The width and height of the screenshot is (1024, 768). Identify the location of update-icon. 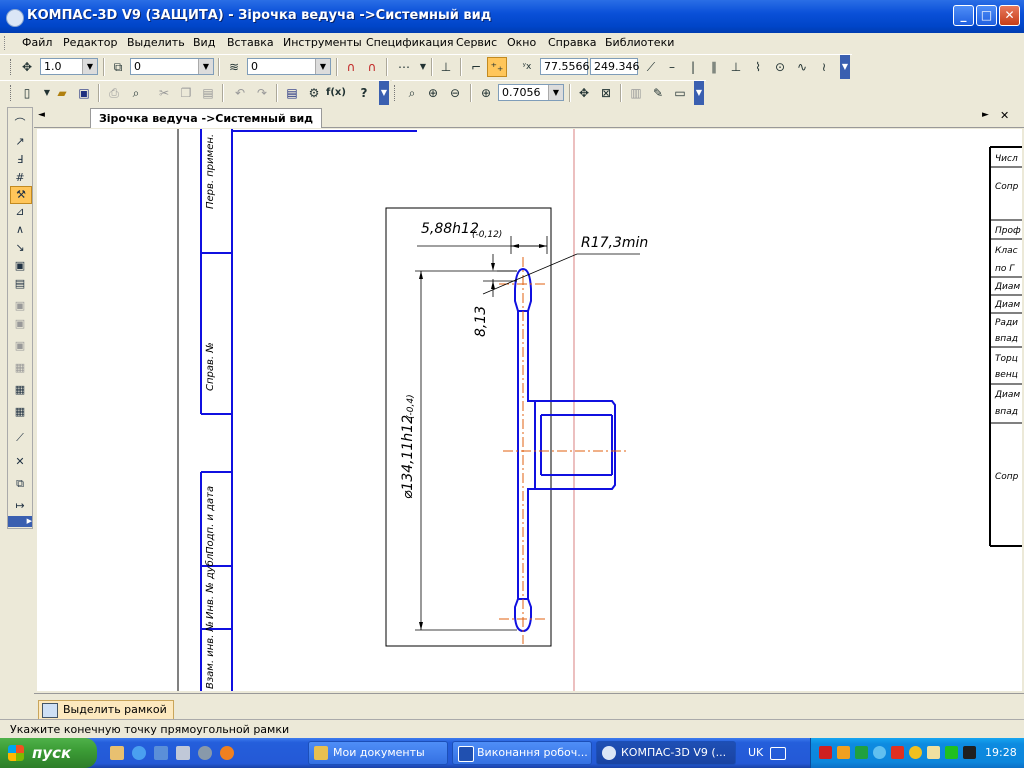
(879, 752).